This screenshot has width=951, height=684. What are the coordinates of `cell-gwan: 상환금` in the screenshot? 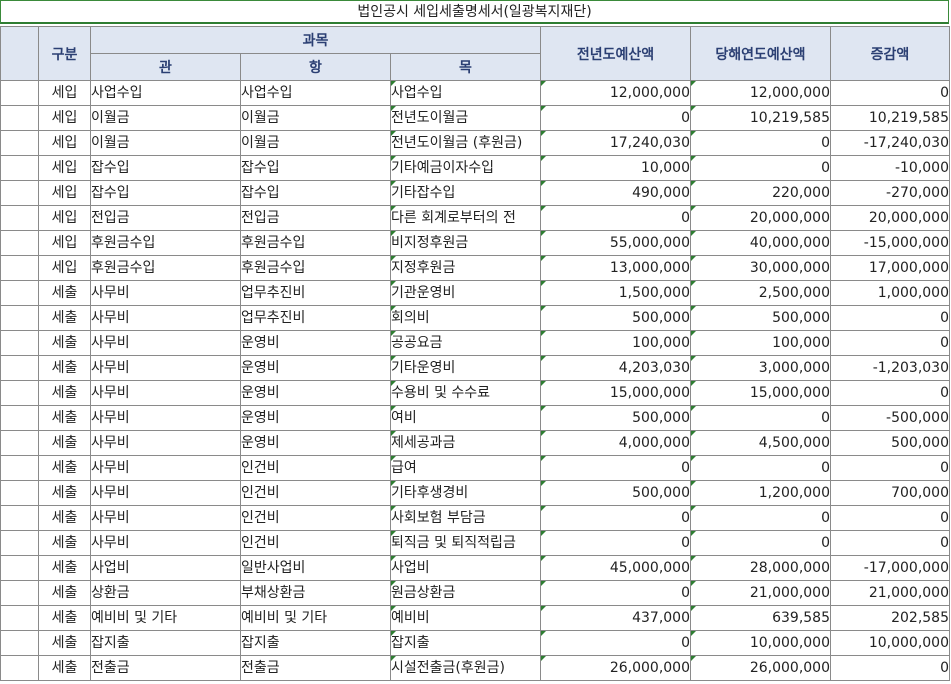 It's located at (165, 593).